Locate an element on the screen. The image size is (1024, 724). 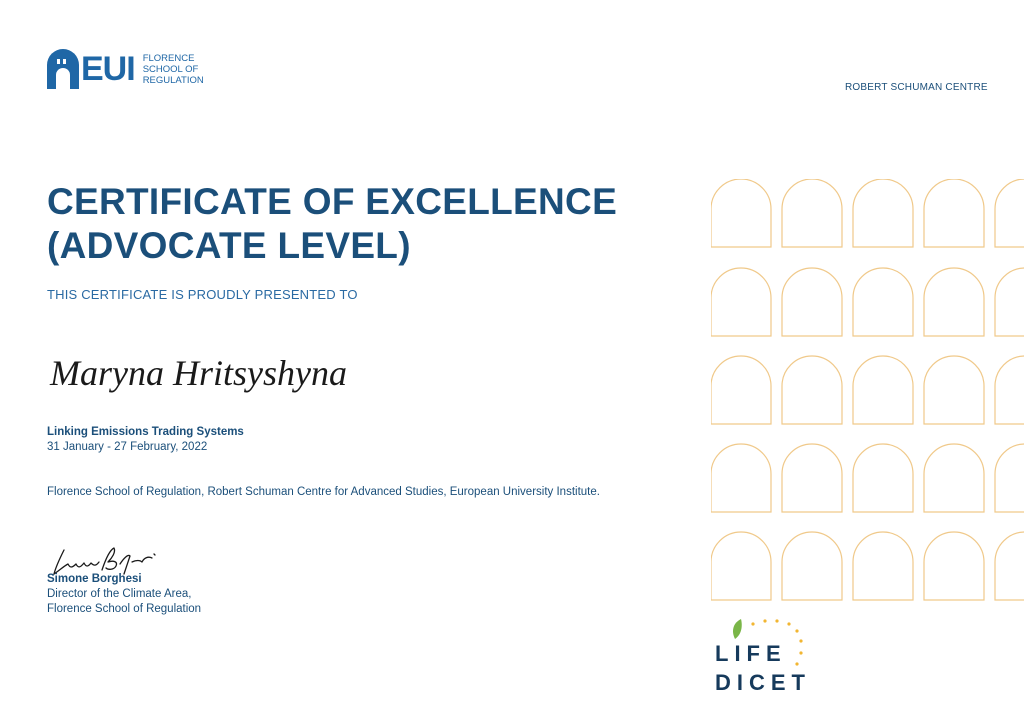
leaf-icon is located at coordinates (737, 629).